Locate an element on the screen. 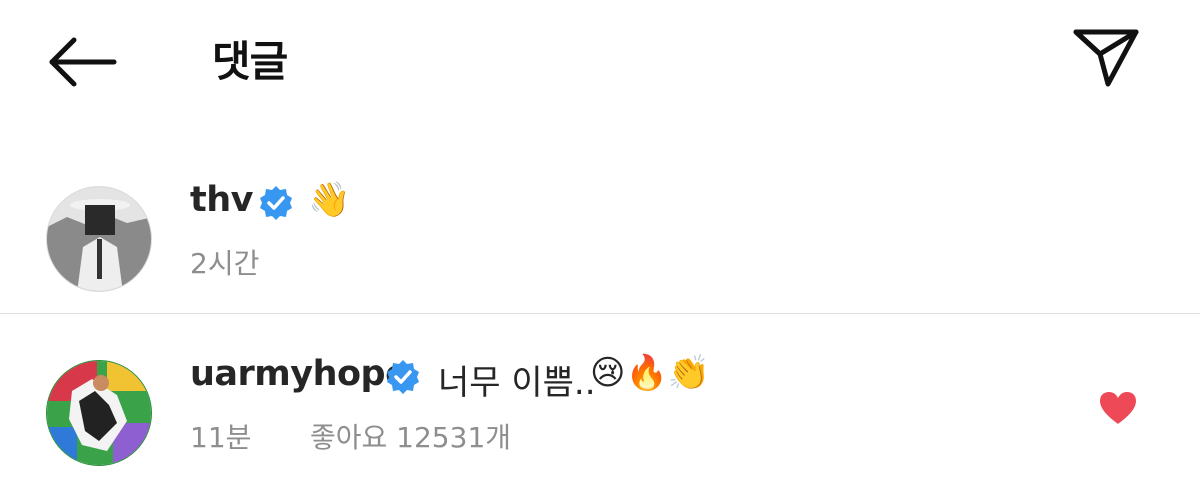 The height and width of the screenshot is (501, 1200). paper-plane-icon is located at coordinates (1106, 58).